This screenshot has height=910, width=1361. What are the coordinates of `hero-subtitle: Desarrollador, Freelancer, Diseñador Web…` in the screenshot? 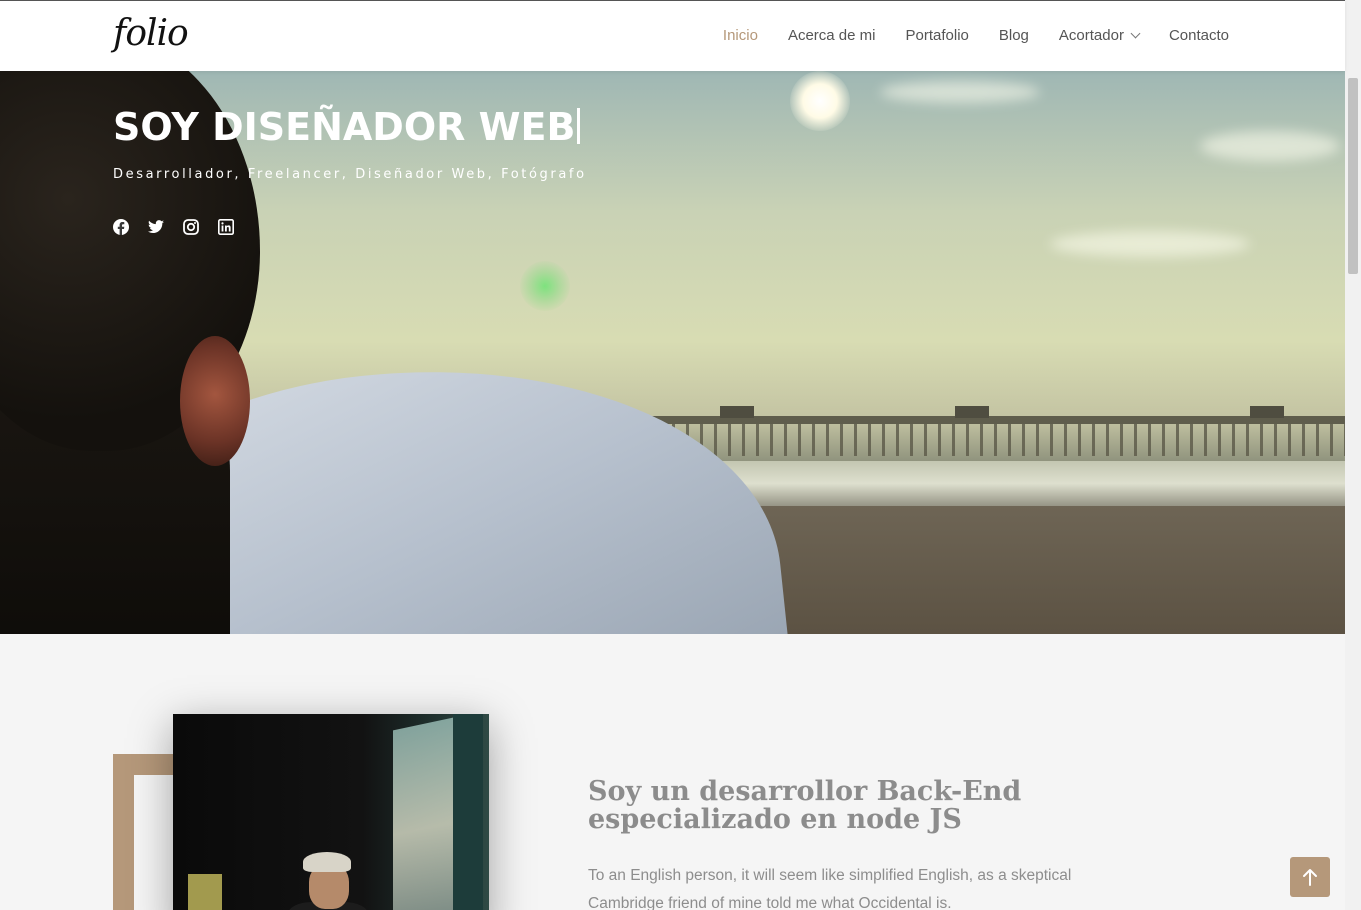 It's located at (350, 174).